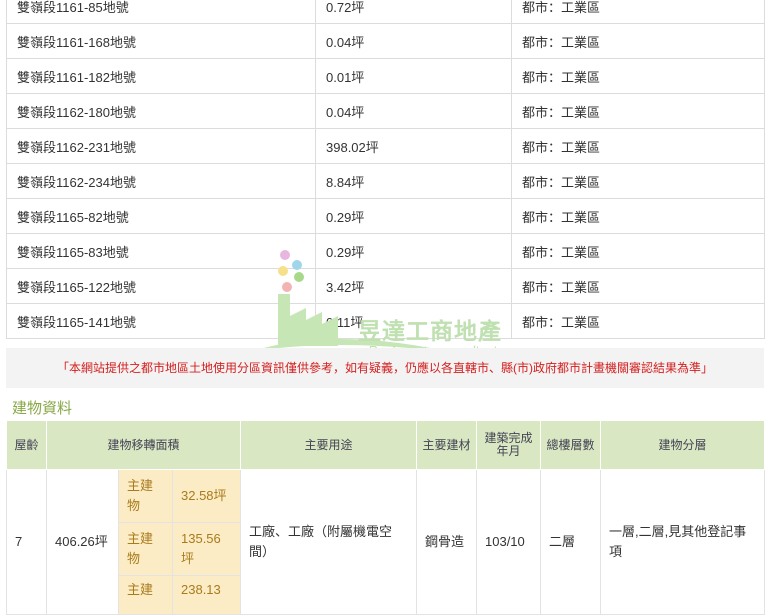 The height and width of the screenshot is (615, 770). I want to click on header-material: 主要建材, so click(446, 445).